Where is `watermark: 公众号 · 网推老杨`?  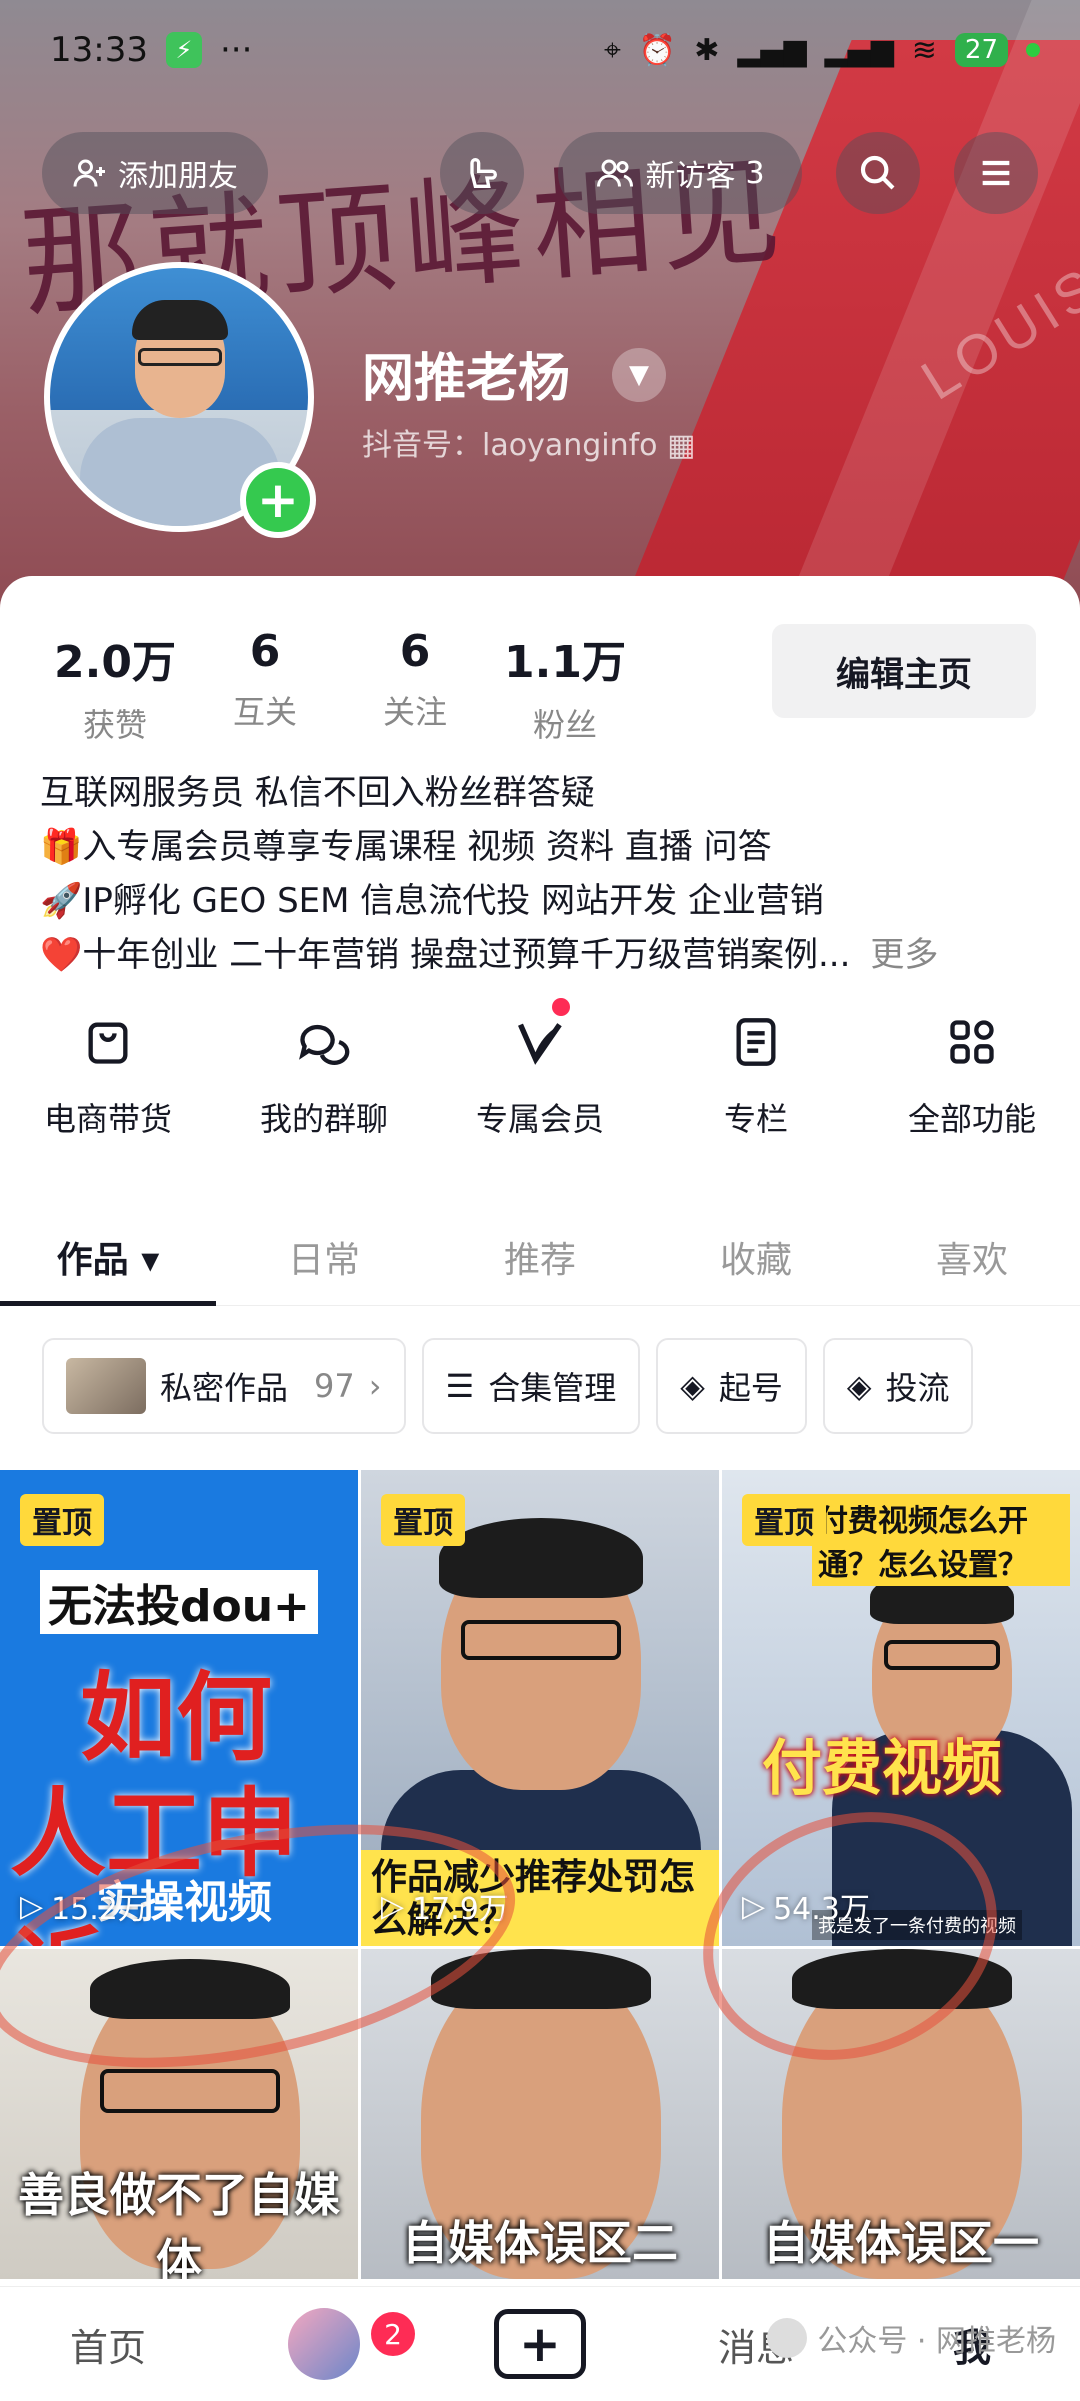 watermark: 公众号 · 网推老杨 is located at coordinates (911, 2338).